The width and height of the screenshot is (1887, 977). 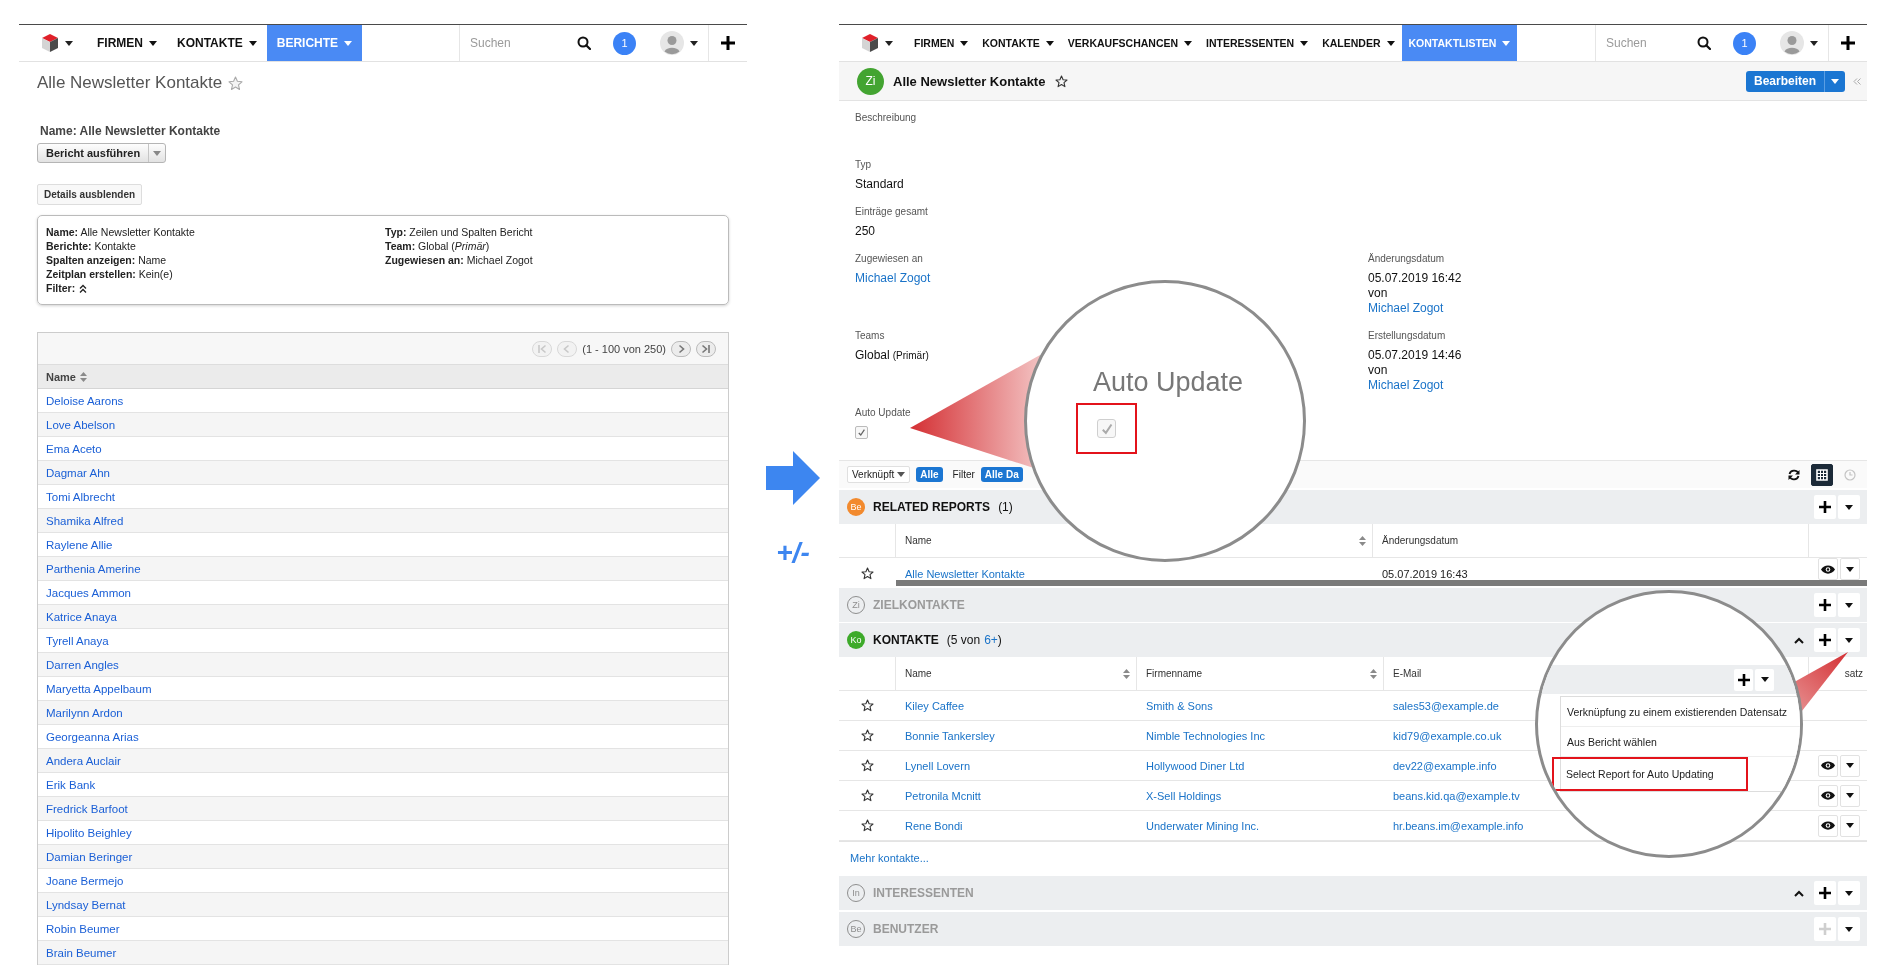 What do you see at coordinates (1420, 540) in the screenshot?
I see `column-header: Änderungsdatum` at bounding box center [1420, 540].